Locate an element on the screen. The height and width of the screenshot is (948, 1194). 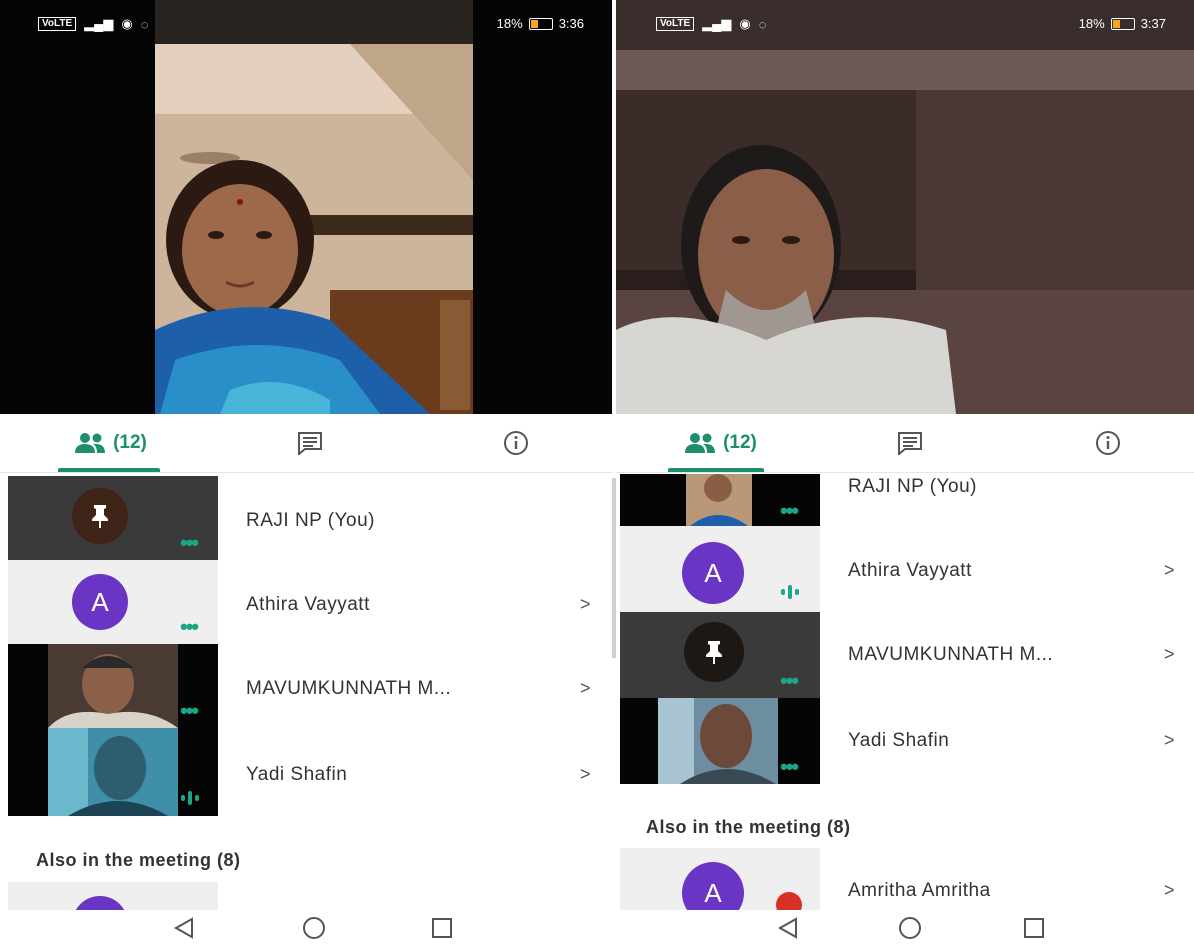
participant-name: Amritha Amritha is located at coordinates (919, 890).